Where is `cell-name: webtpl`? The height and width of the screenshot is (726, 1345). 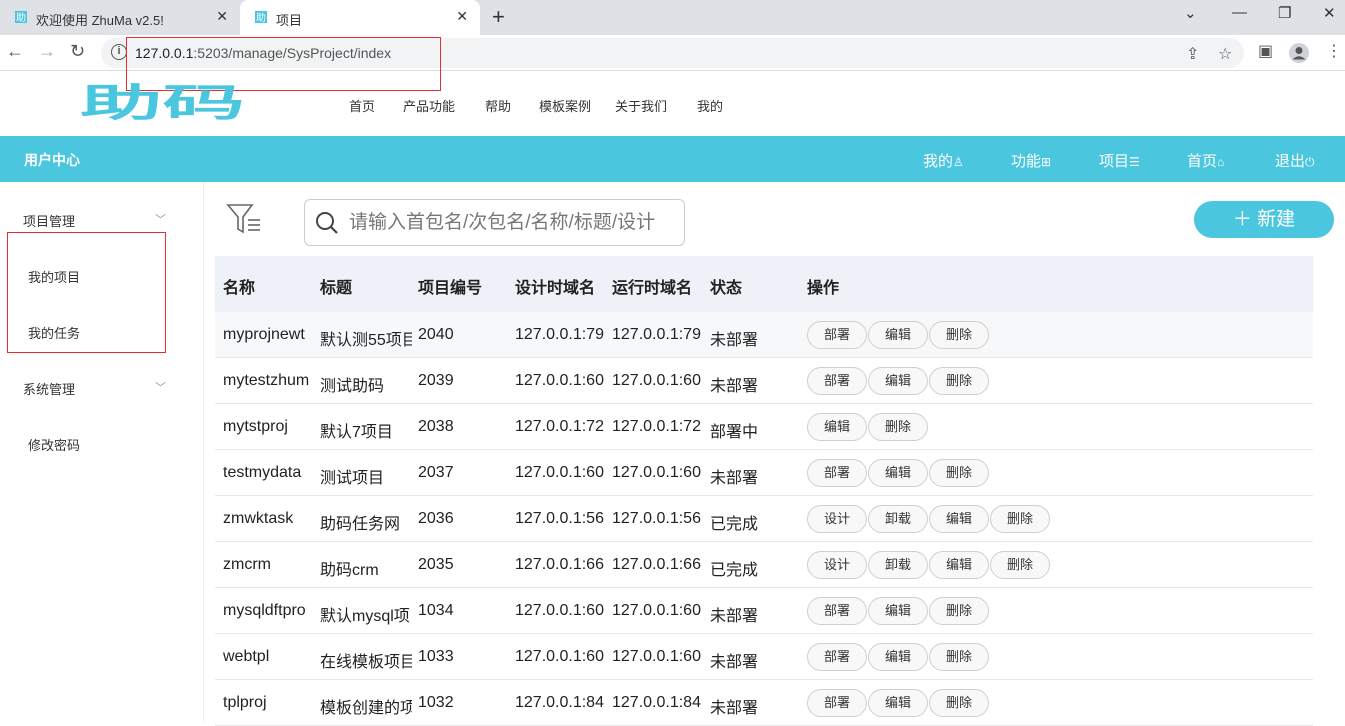 cell-name: webtpl is located at coordinates (246, 656).